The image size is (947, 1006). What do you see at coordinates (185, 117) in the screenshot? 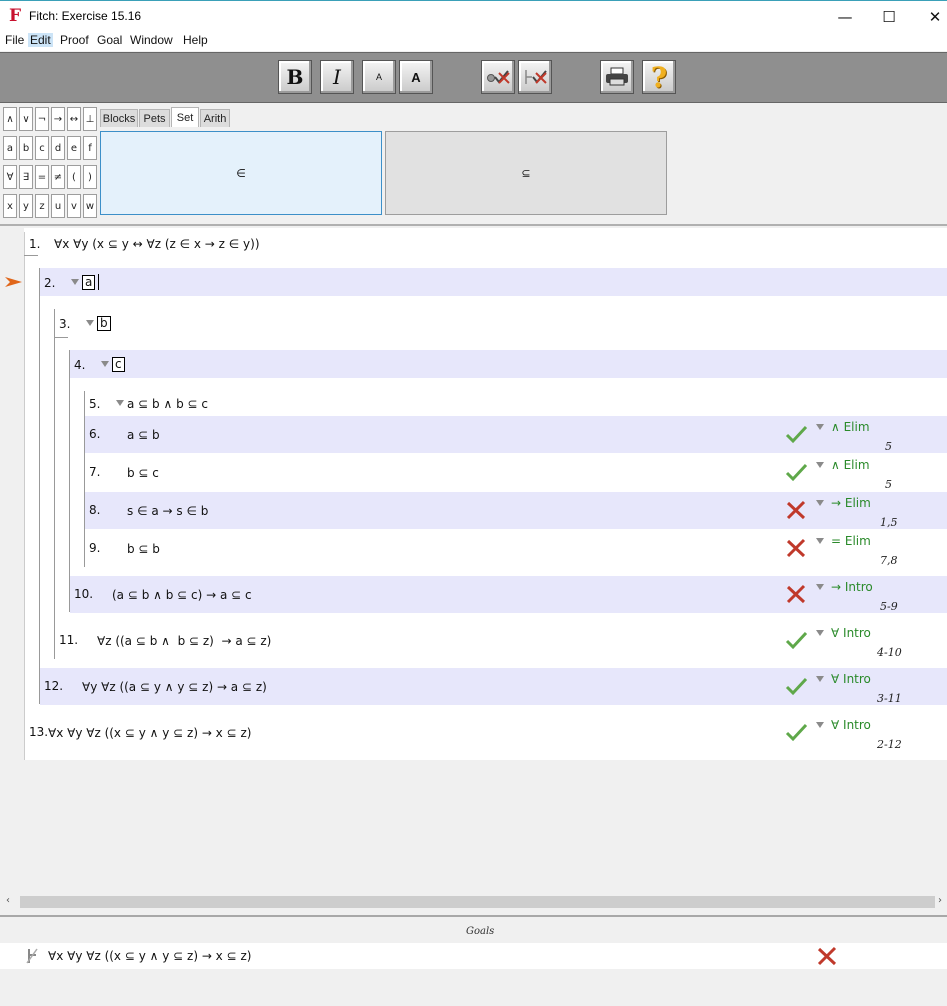
I see `tab-set: Set` at bounding box center [185, 117].